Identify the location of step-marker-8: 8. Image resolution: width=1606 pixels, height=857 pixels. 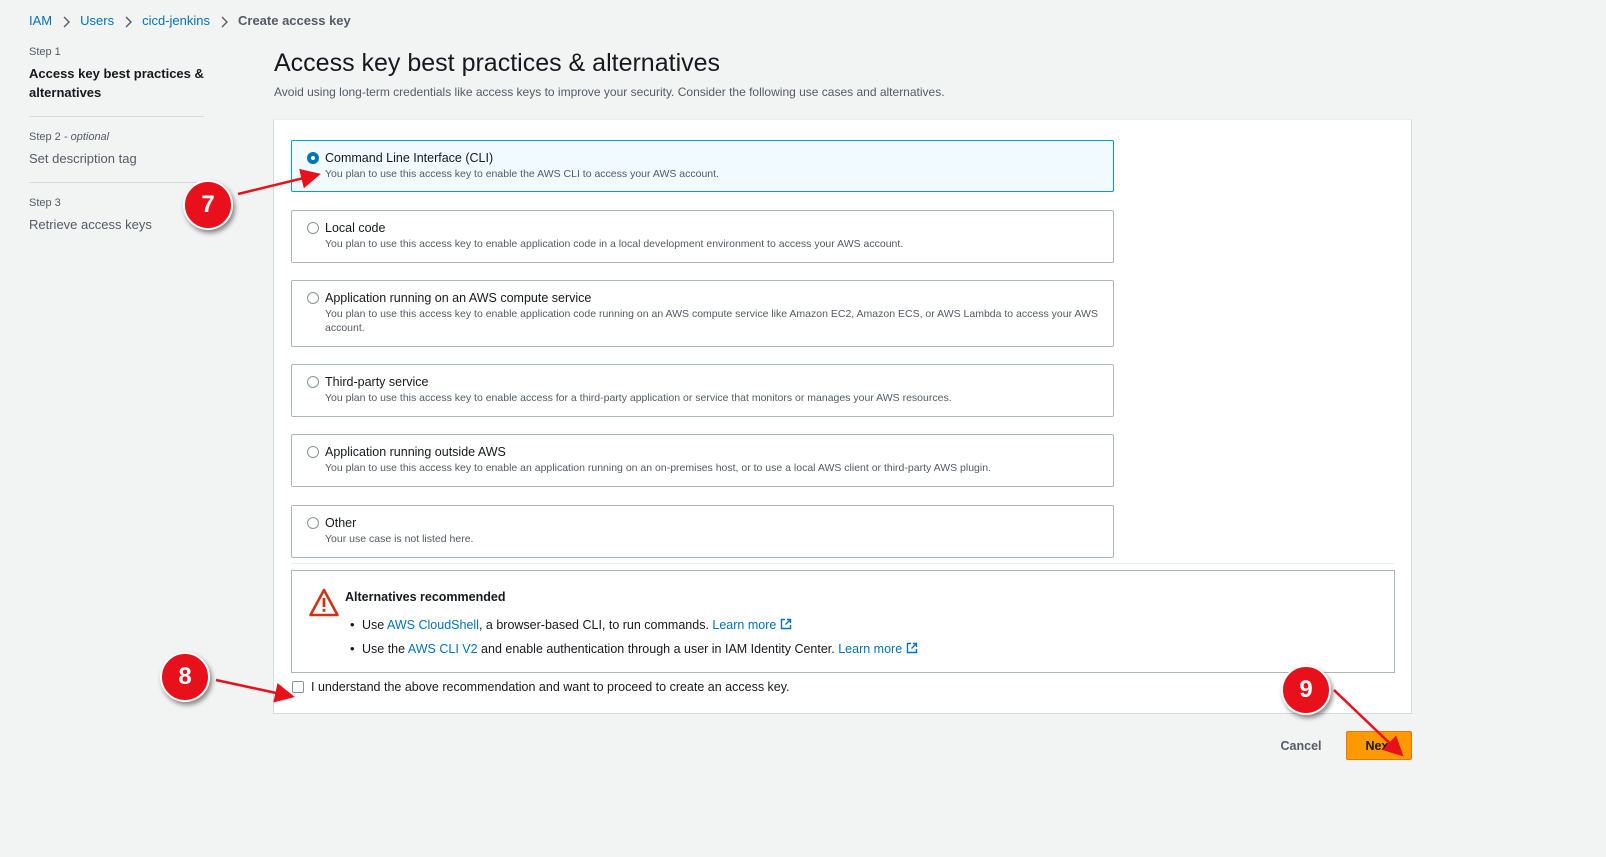
(185, 677).